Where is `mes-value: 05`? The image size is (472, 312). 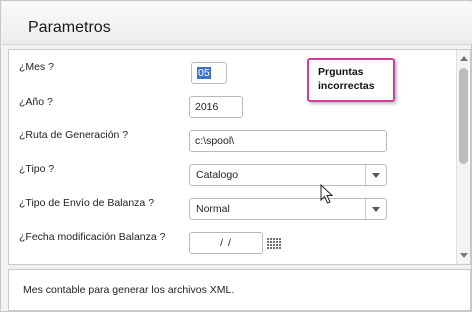 mes-value: 05 is located at coordinates (204, 73).